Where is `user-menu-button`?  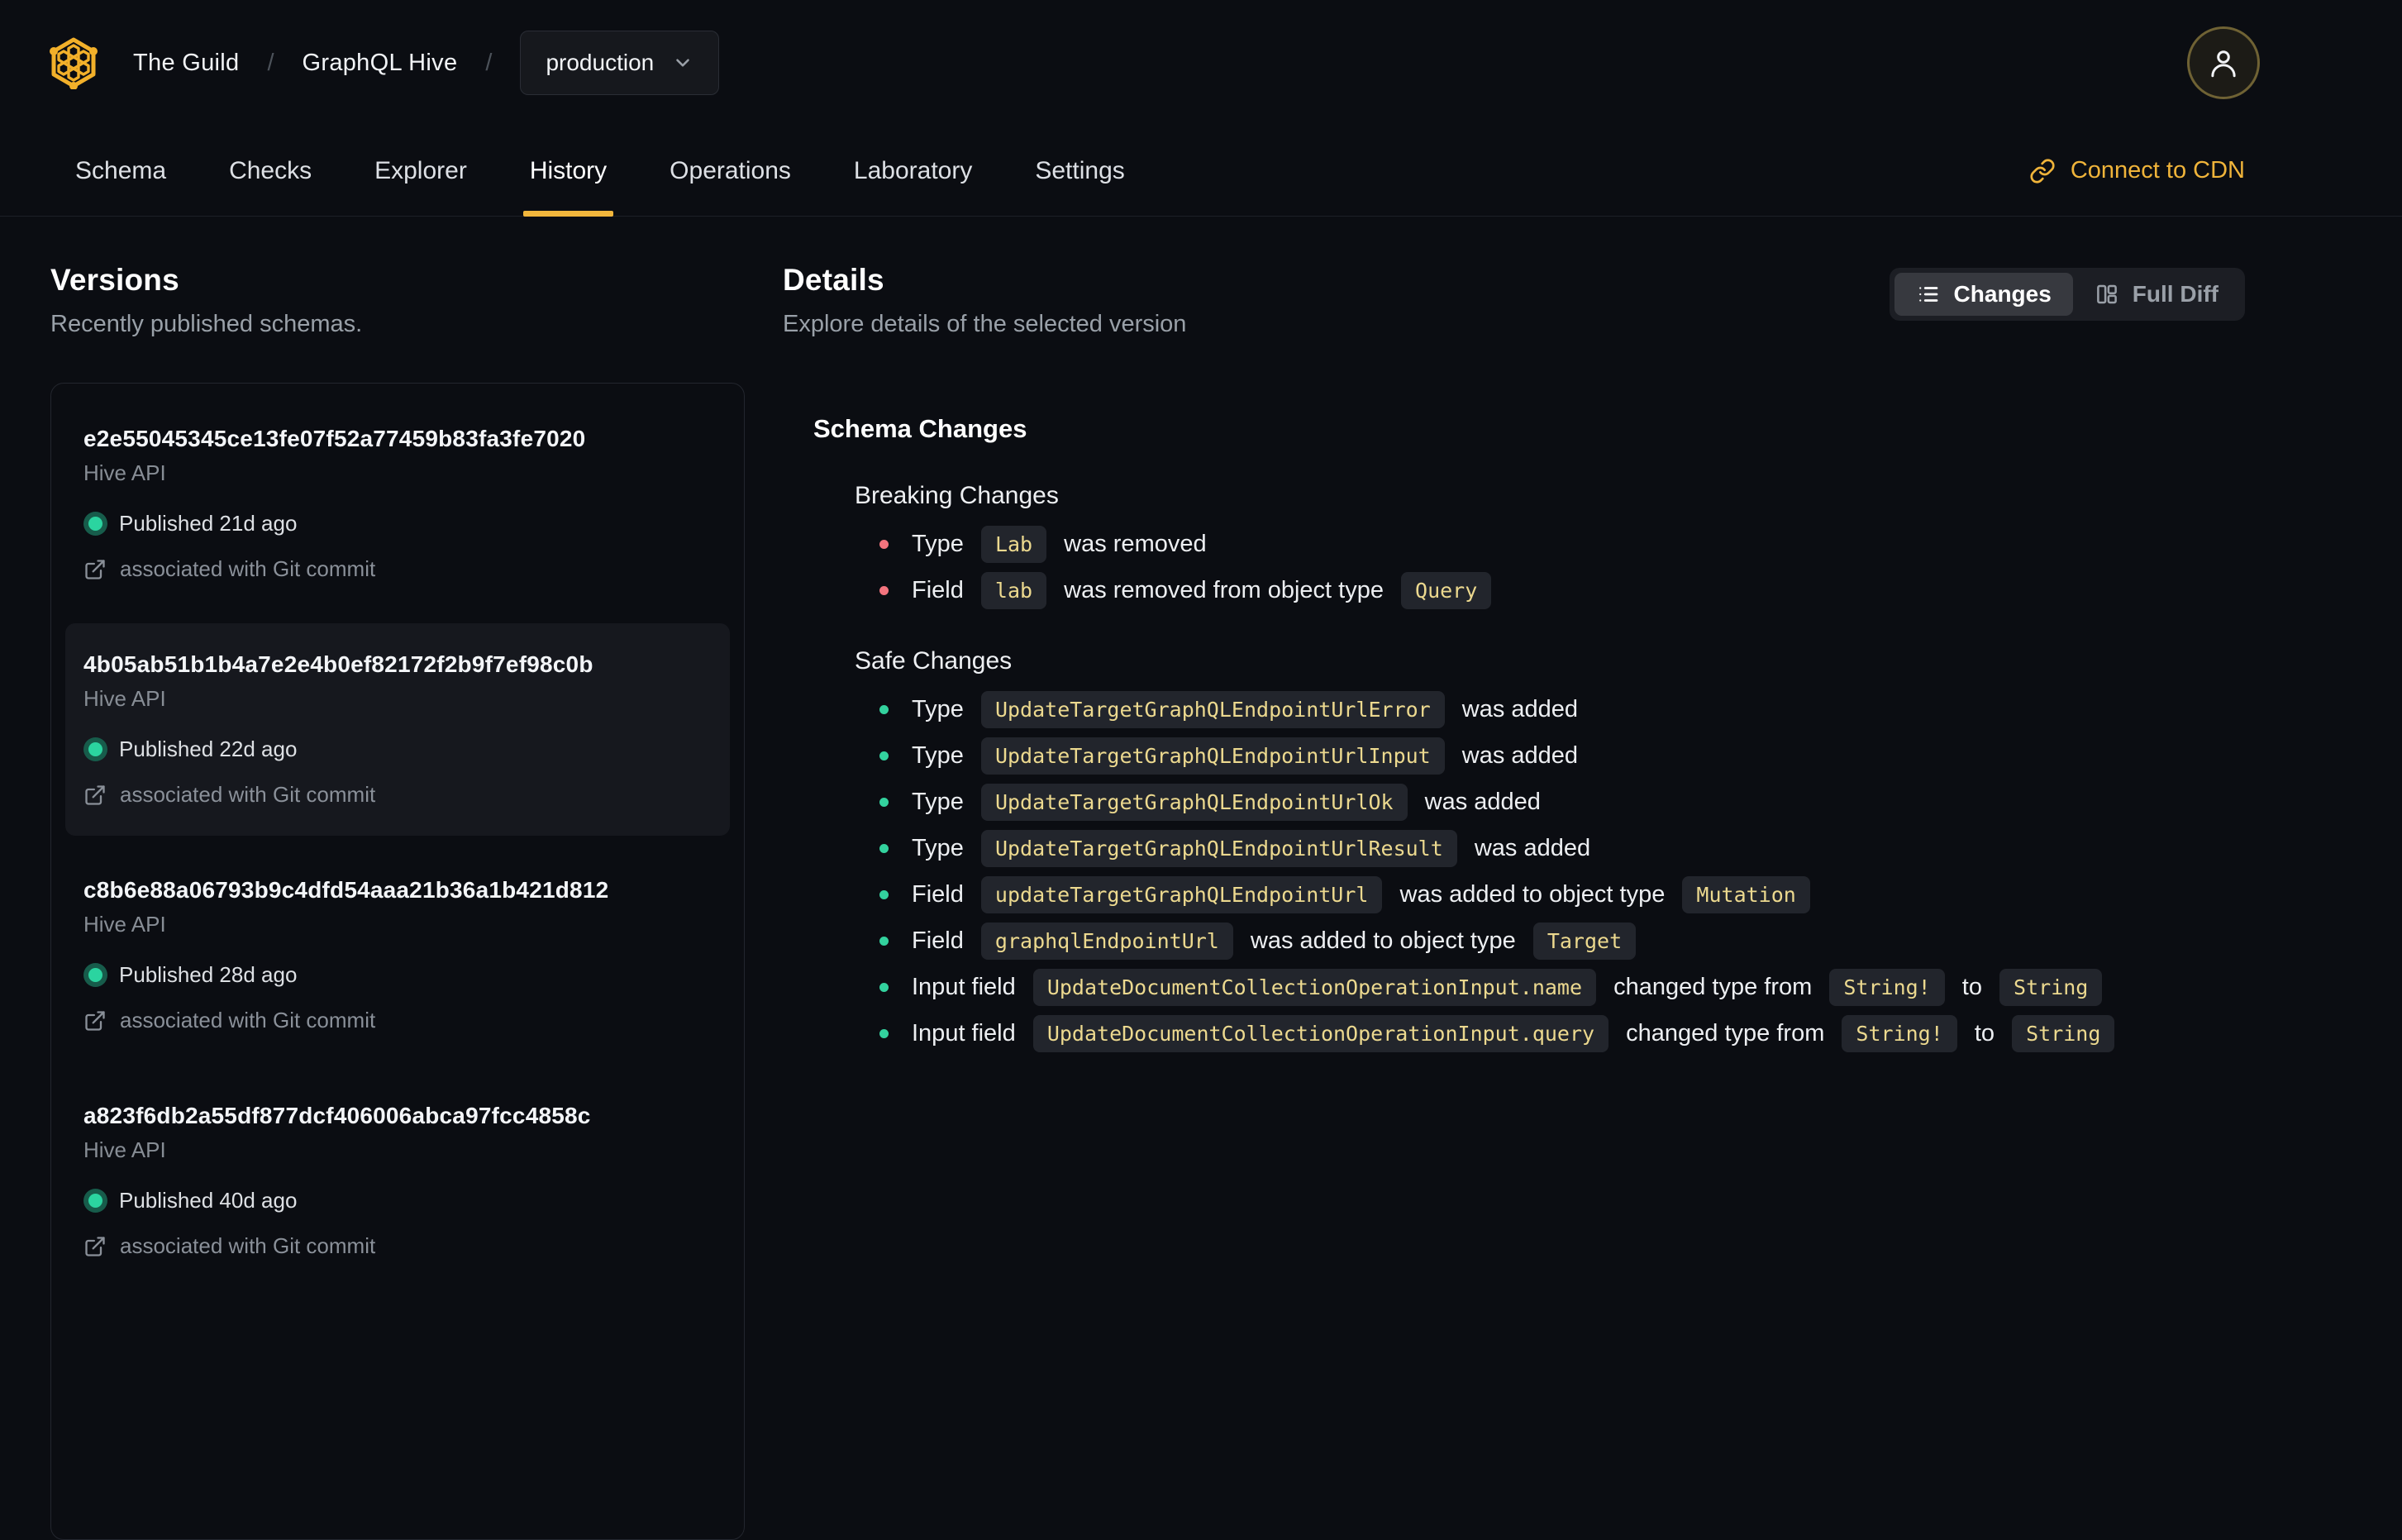
user-menu-button is located at coordinates (2223, 62).